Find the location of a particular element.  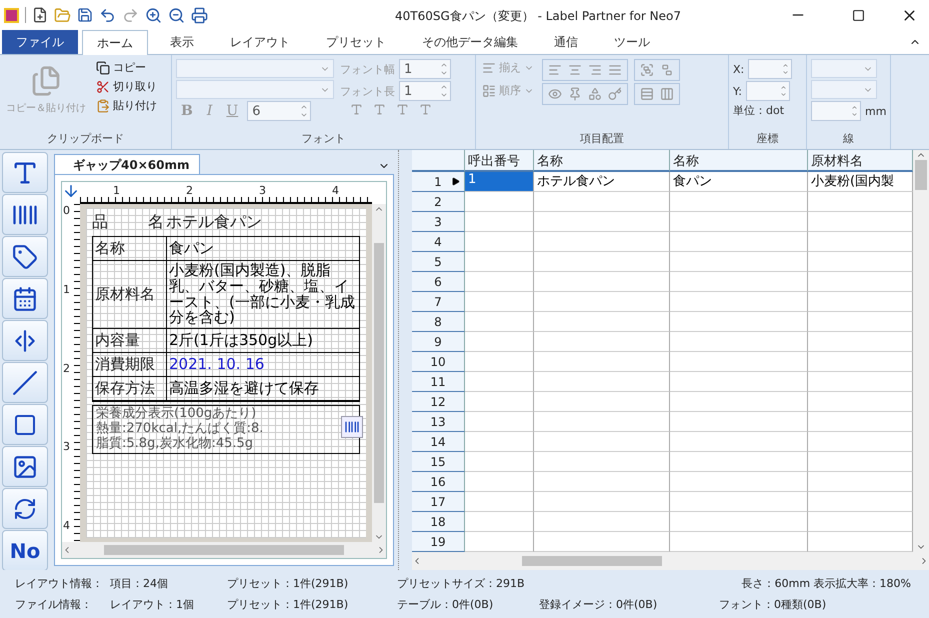

zoom-out-icon is located at coordinates (176, 15).